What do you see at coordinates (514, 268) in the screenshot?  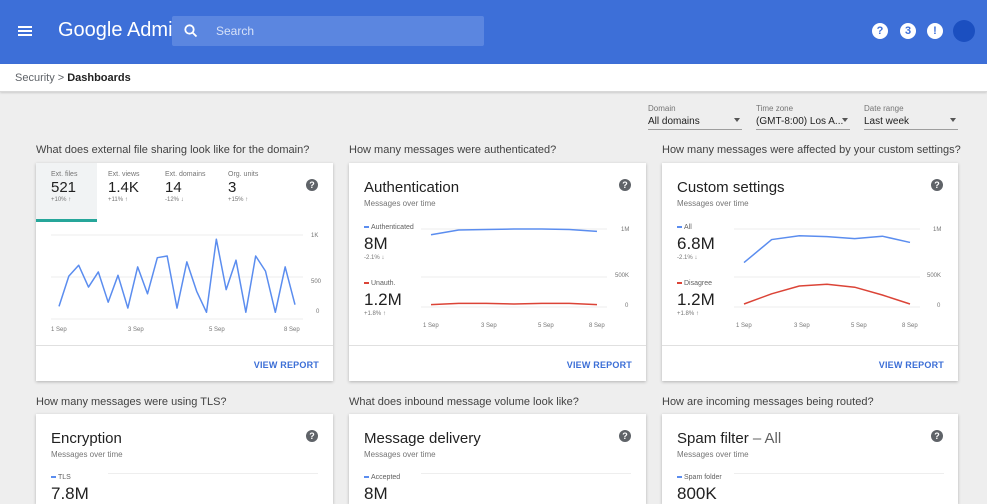 I see `auth-line-chart` at bounding box center [514, 268].